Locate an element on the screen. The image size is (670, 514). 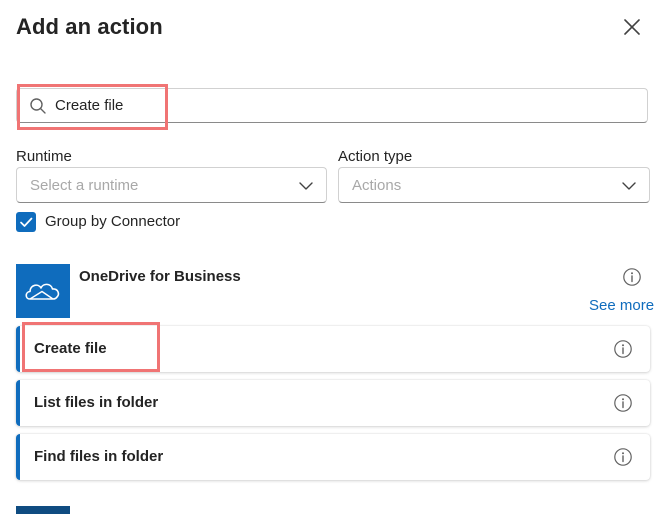
action-label: Find files in folder is located at coordinates (99, 456).